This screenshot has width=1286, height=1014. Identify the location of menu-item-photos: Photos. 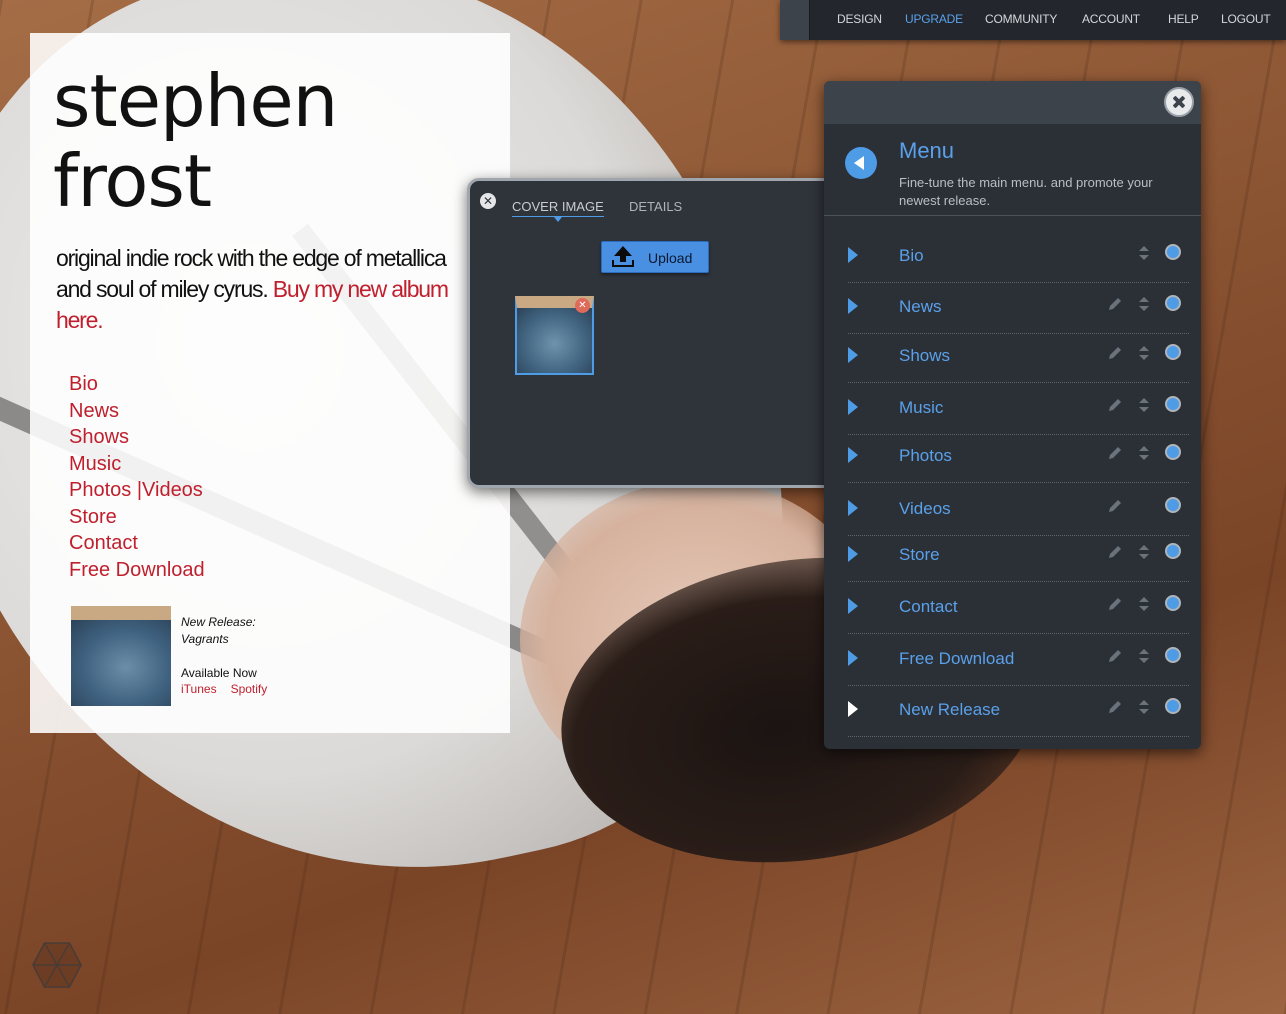
(1018, 457).